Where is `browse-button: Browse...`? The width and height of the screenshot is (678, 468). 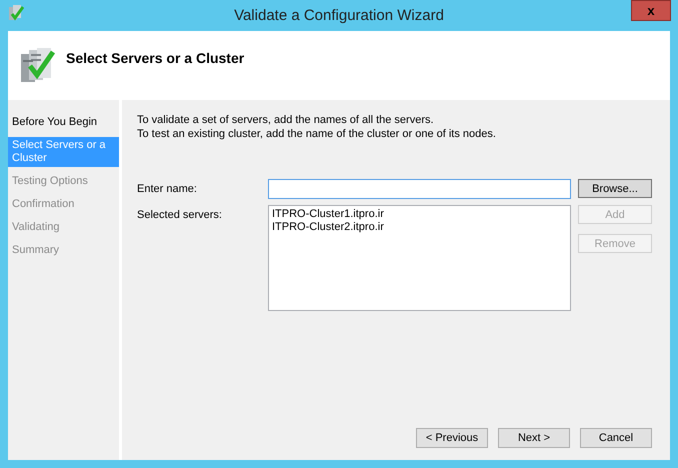
browse-button: Browse... is located at coordinates (615, 188).